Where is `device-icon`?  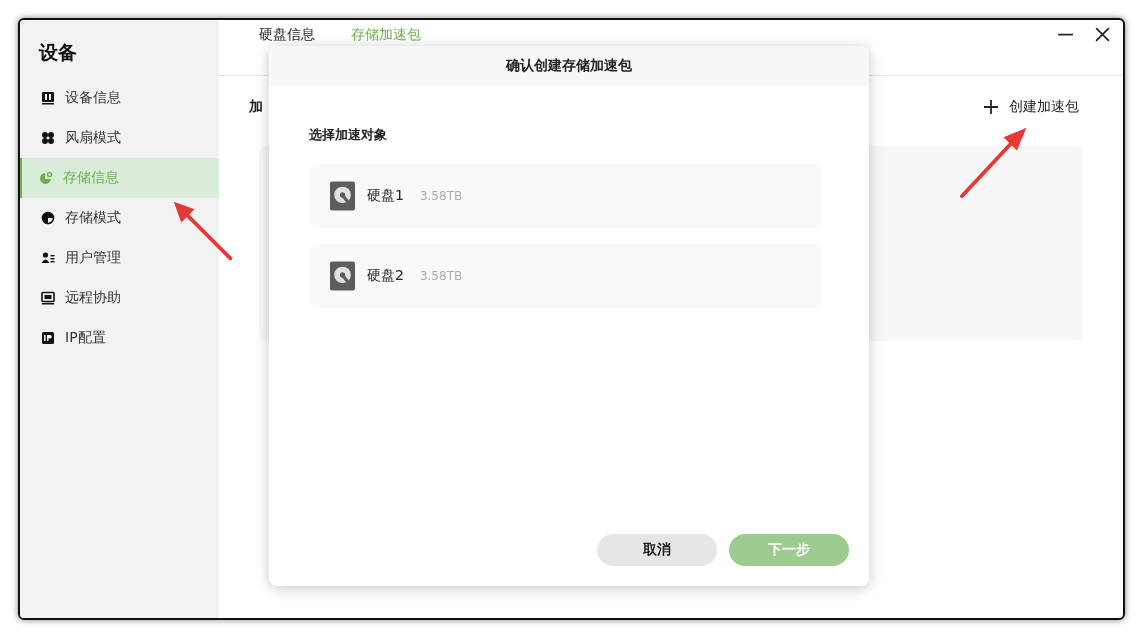
device-icon is located at coordinates (48, 98).